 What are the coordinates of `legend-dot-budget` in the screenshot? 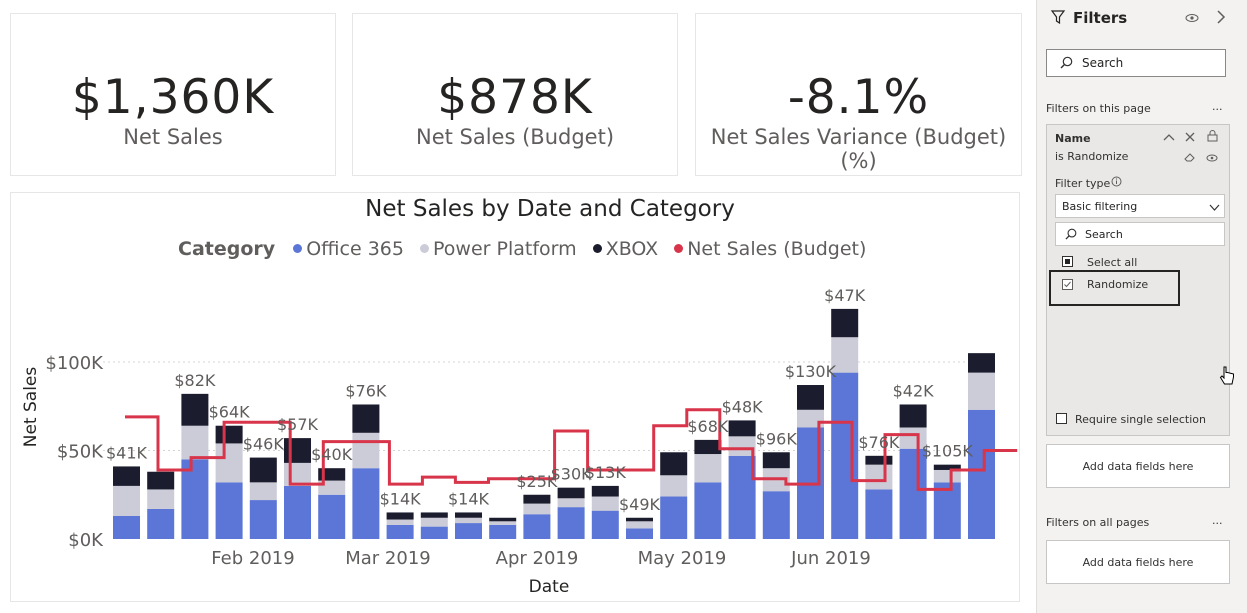 It's located at (679, 248).